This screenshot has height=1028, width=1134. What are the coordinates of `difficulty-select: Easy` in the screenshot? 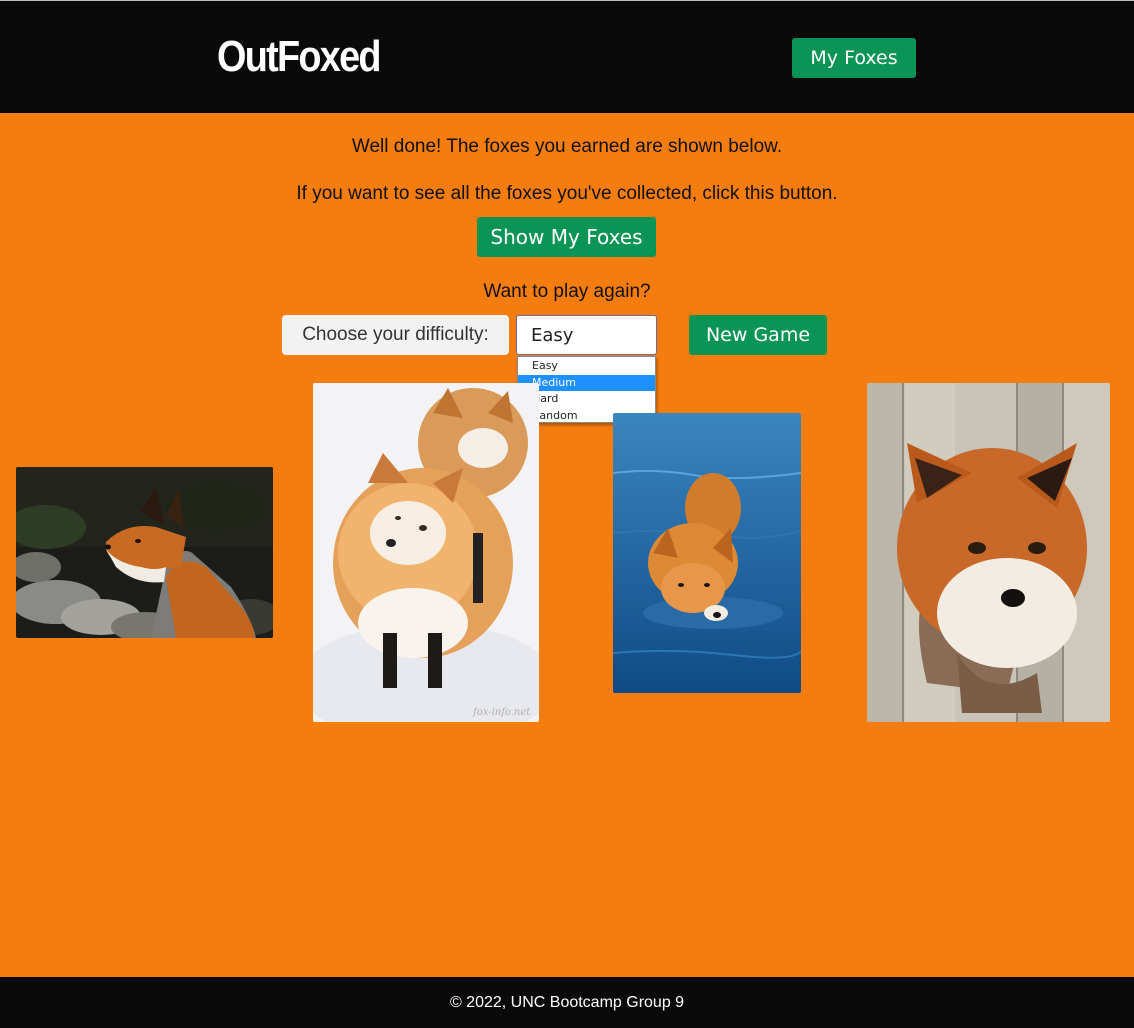 It's located at (586, 335).